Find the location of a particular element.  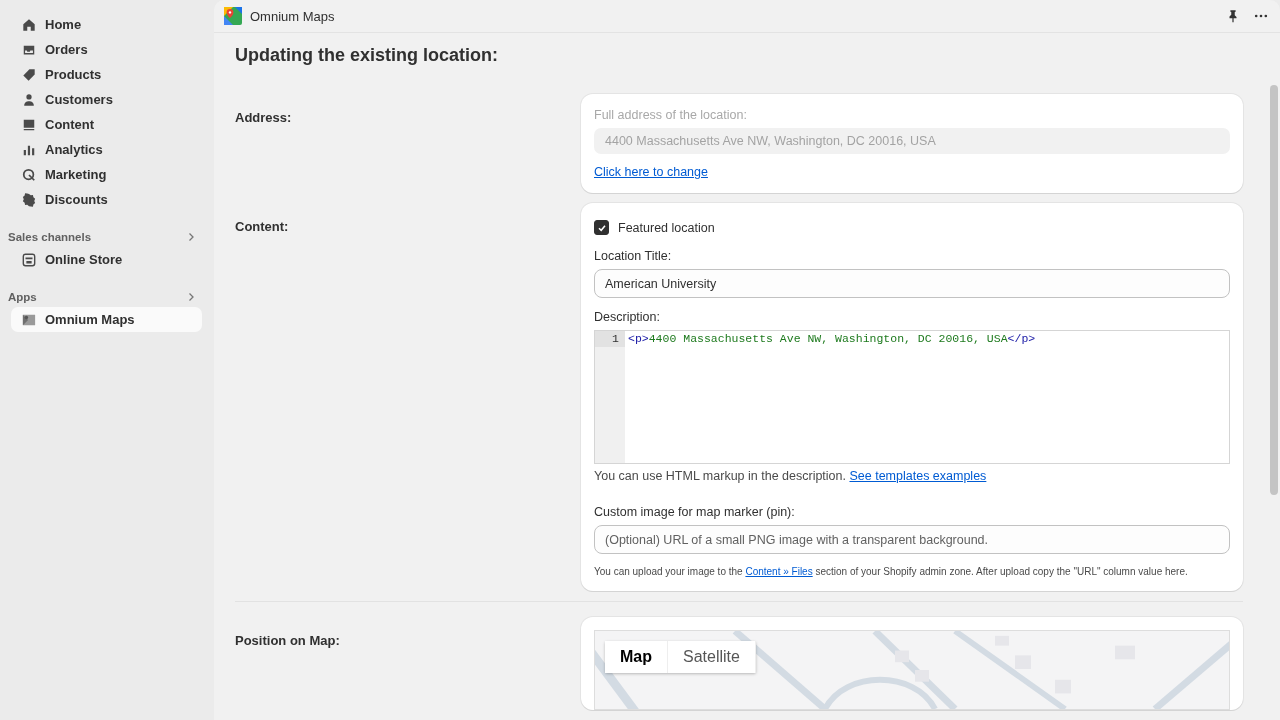

url-field: (Optional) URL of a small PNG image with a transparent background. is located at coordinates (912, 539).